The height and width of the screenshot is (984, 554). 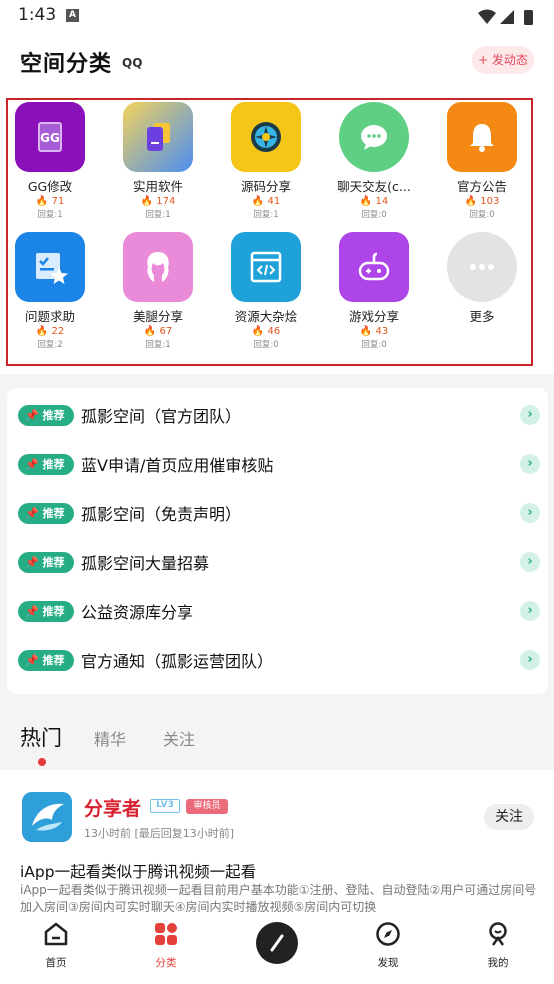 What do you see at coordinates (158, 267) in the screenshot?
I see `girl-icon` at bounding box center [158, 267].